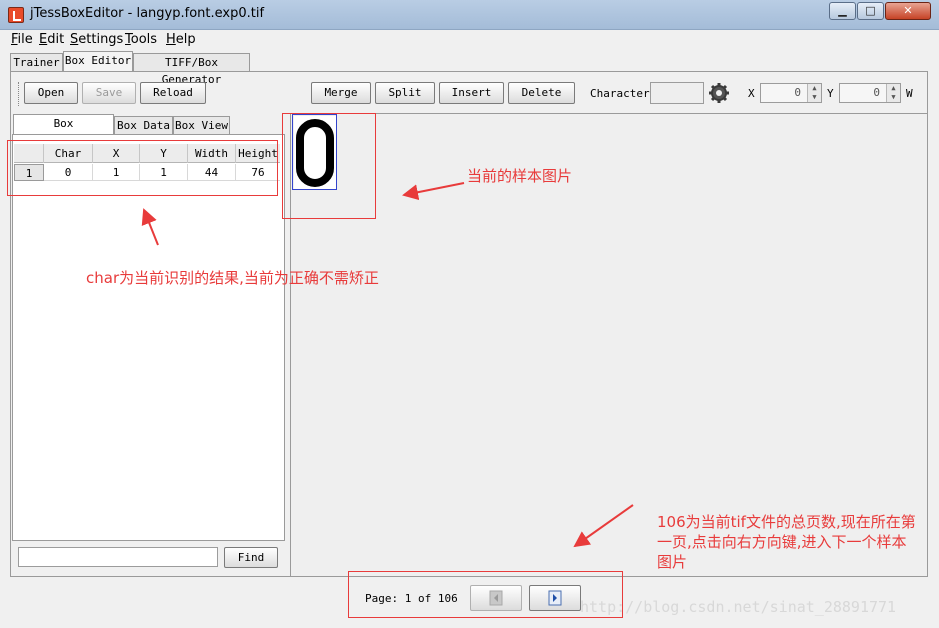  What do you see at coordinates (520, 176) in the screenshot?
I see `annotation-sample-image: 当前的样本图片` at bounding box center [520, 176].